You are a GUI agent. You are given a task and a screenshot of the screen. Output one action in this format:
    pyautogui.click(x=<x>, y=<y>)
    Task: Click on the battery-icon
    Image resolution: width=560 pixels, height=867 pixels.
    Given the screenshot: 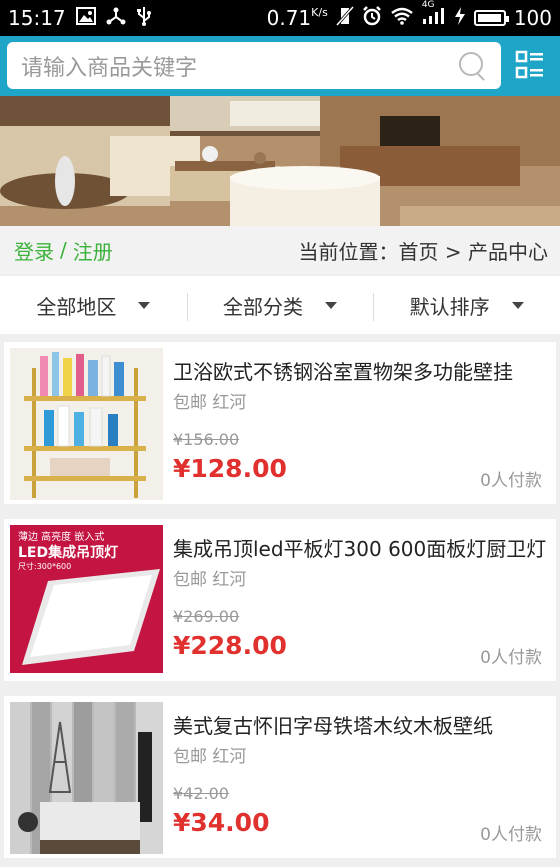 What is the action you would take?
    pyautogui.click(x=491, y=18)
    